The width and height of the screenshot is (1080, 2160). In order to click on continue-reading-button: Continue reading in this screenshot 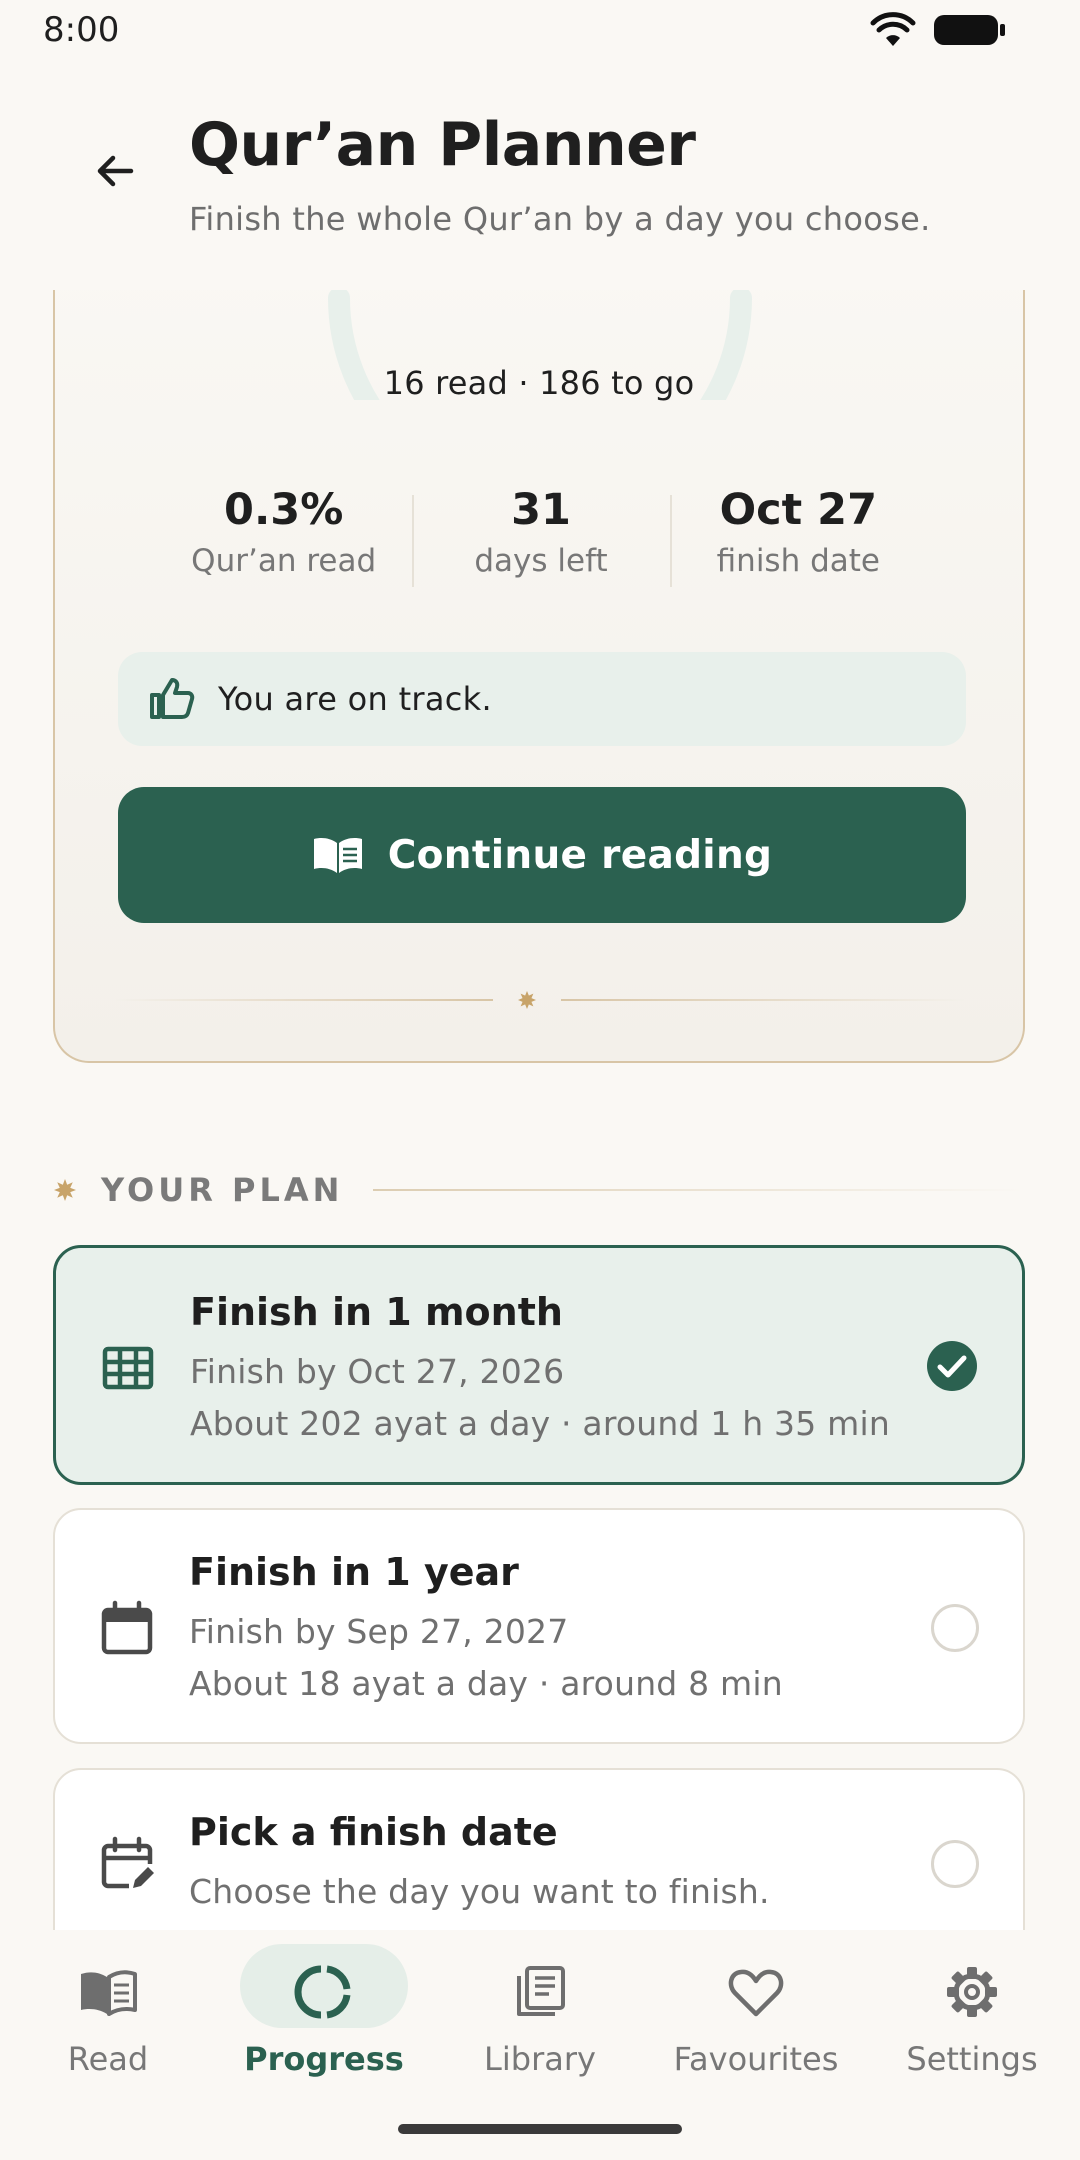, I will do `click(542, 855)`.